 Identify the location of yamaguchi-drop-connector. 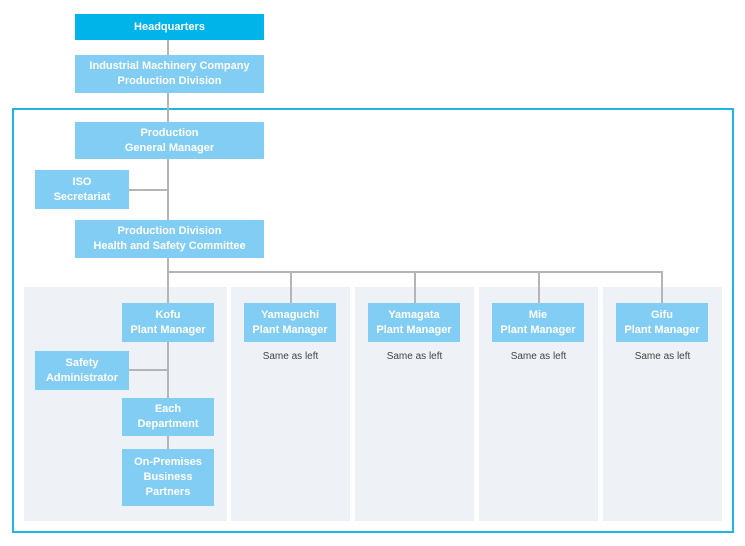
(291, 287).